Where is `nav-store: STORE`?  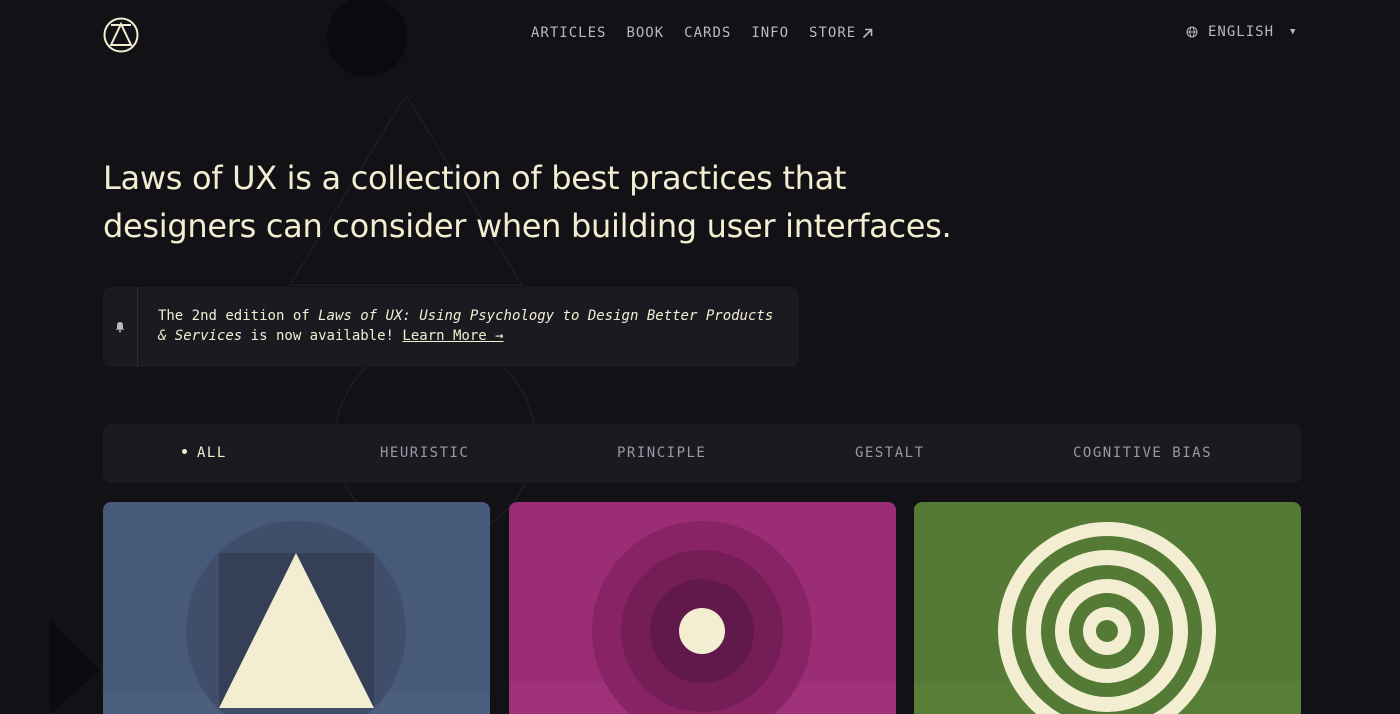 nav-store: STORE is located at coordinates (841, 33).